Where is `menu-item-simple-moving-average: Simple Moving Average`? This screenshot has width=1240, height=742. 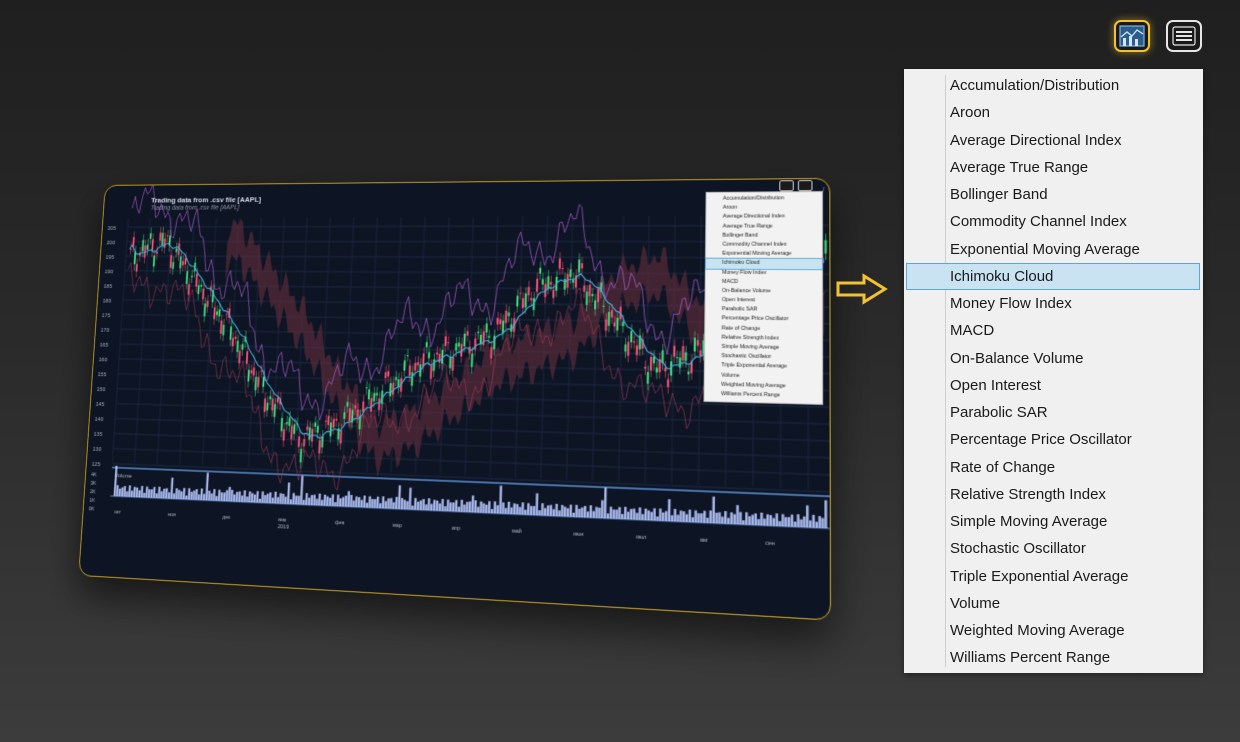
menu-item-simple-moving-average: Simple Moving Average is located at coordinates (1053, 521).